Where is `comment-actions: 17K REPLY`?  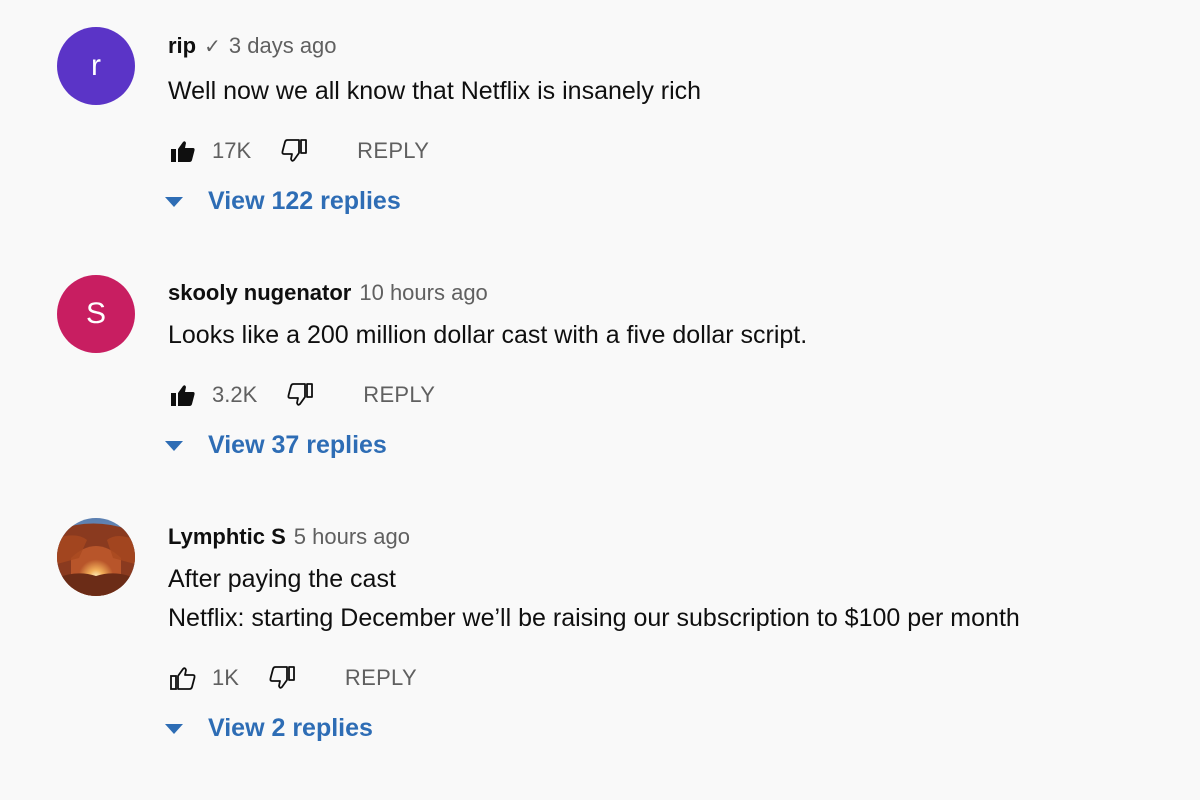 comment-actions: 17K REPLY is located at coordinates (298, 151).